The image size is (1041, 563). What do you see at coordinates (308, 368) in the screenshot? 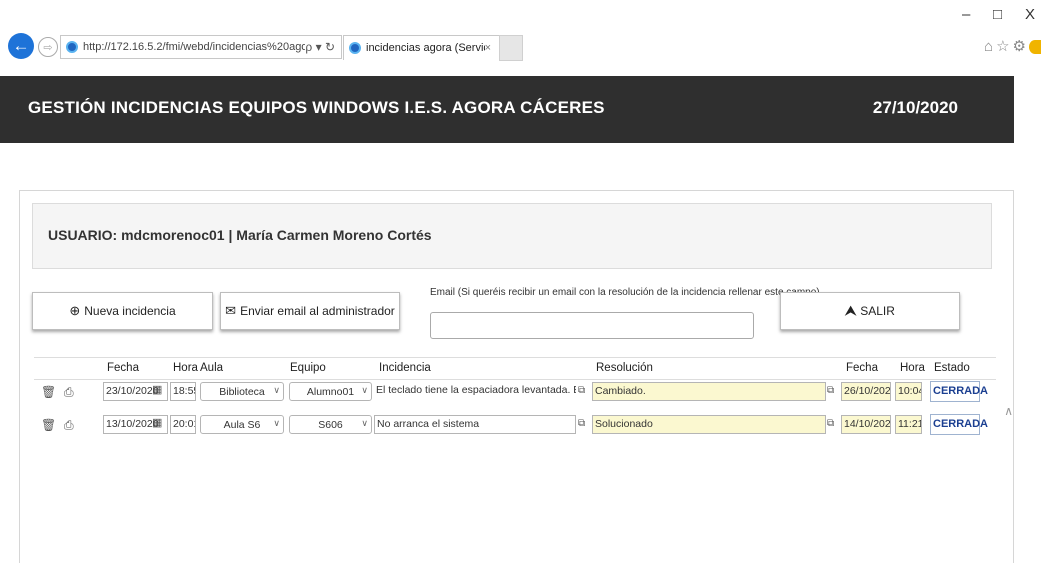
I see `col-equipo: Equipo` at bounding box center [308, 368].